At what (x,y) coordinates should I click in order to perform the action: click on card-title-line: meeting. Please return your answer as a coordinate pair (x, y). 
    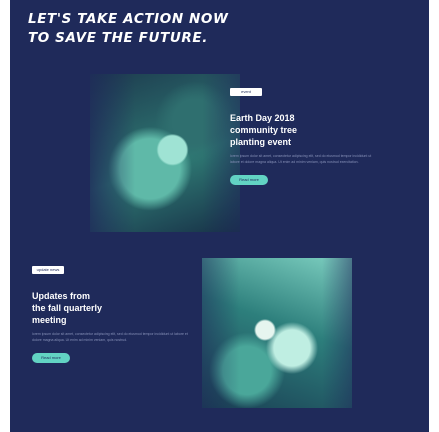
    Looking at the image, I should click on (49, 320).